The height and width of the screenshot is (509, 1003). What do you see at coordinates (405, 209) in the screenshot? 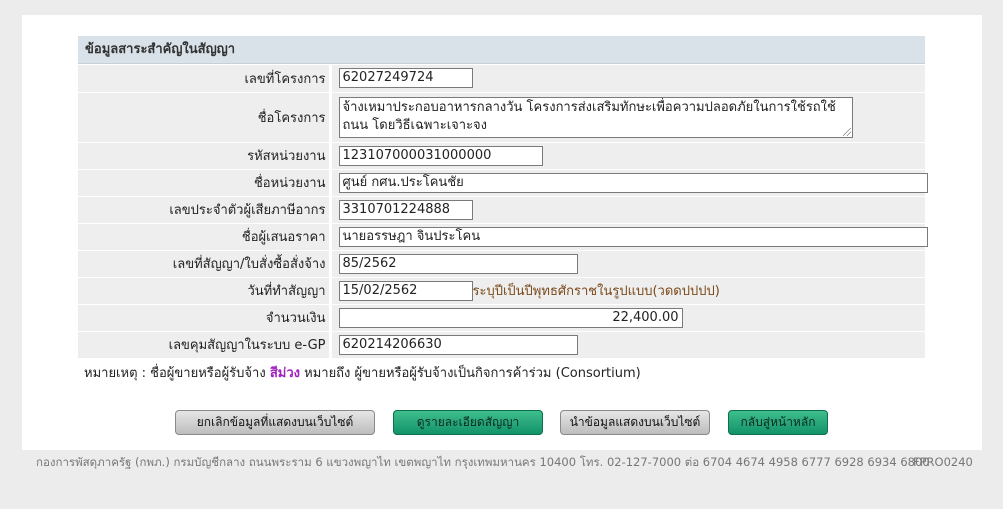
I see `tax-id-field: 3310701224888` at bounding box center [405, 209].